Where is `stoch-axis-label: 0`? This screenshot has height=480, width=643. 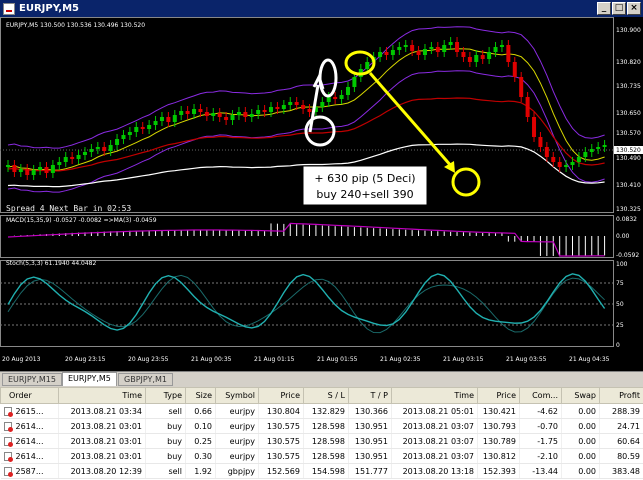
stoch-axis-label: 0 is located at coordinates (618, 345).